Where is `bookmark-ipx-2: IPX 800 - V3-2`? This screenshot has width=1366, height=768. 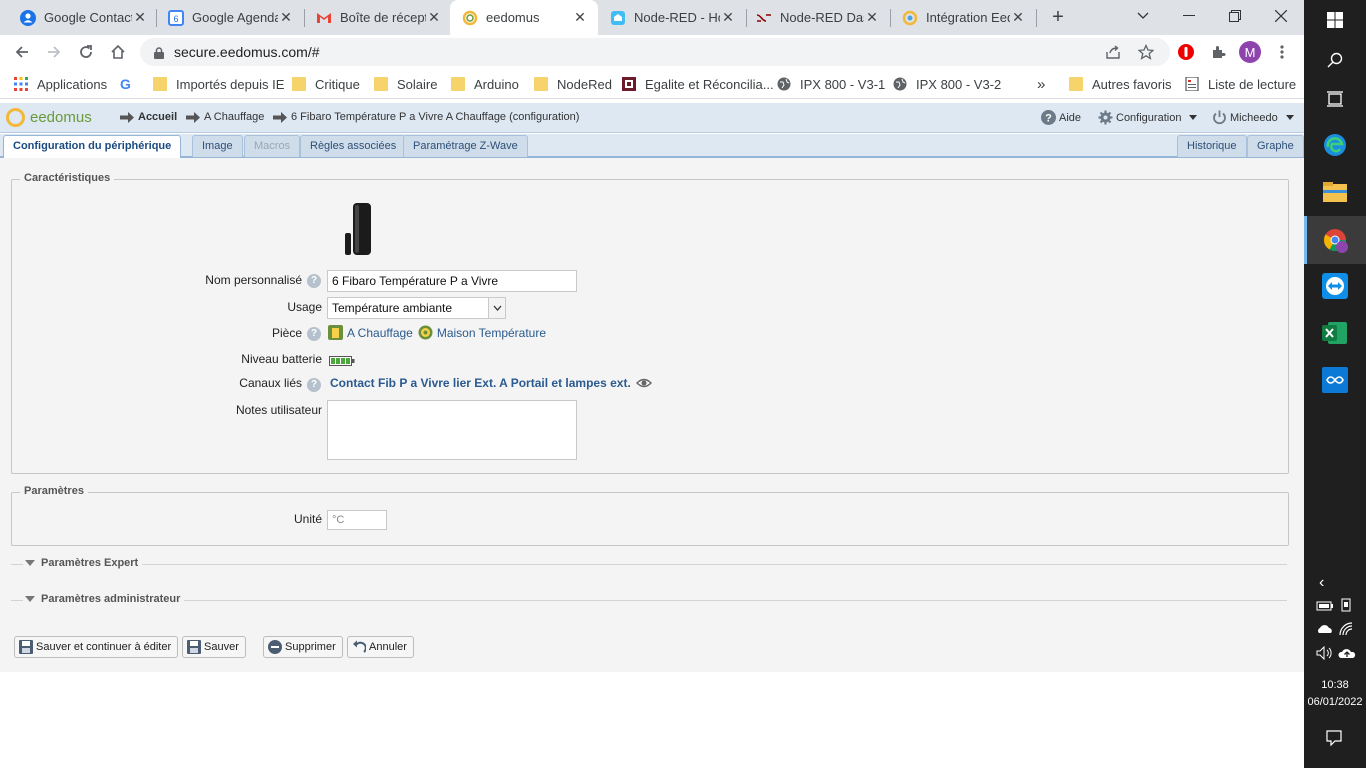 bookmark-ipx-2: IPX 800 - V3-2 is located at coordinates (947, 84).